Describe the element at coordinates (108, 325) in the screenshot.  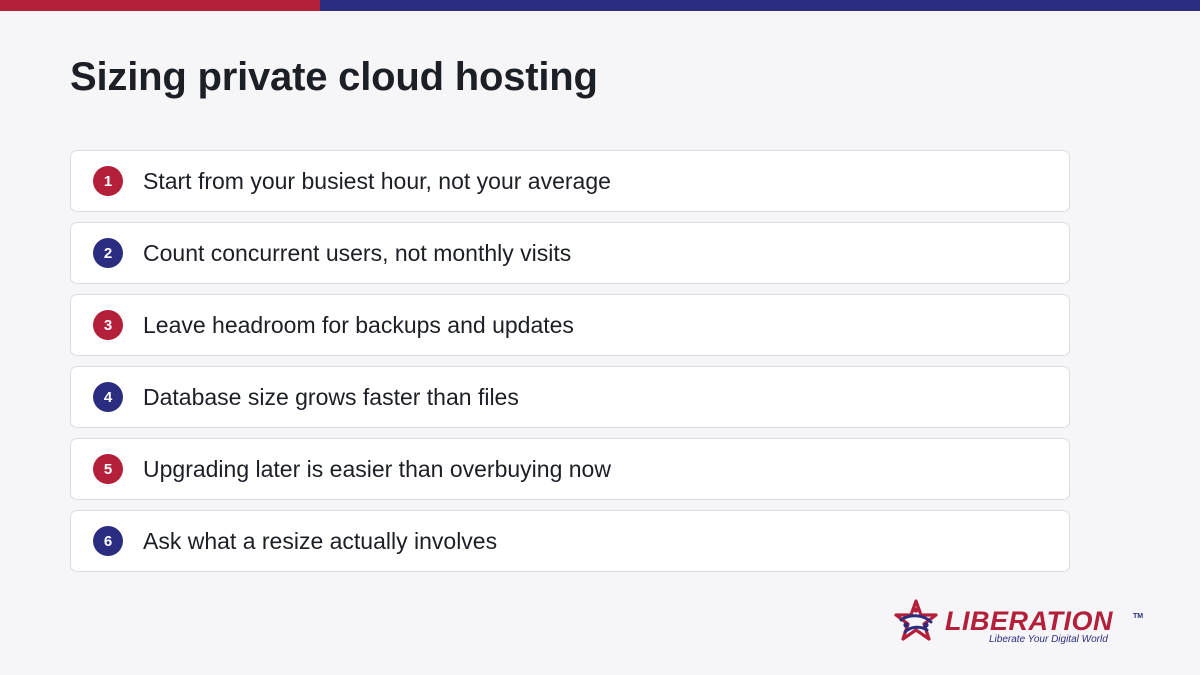
I see `number-badge: 3` at that location.